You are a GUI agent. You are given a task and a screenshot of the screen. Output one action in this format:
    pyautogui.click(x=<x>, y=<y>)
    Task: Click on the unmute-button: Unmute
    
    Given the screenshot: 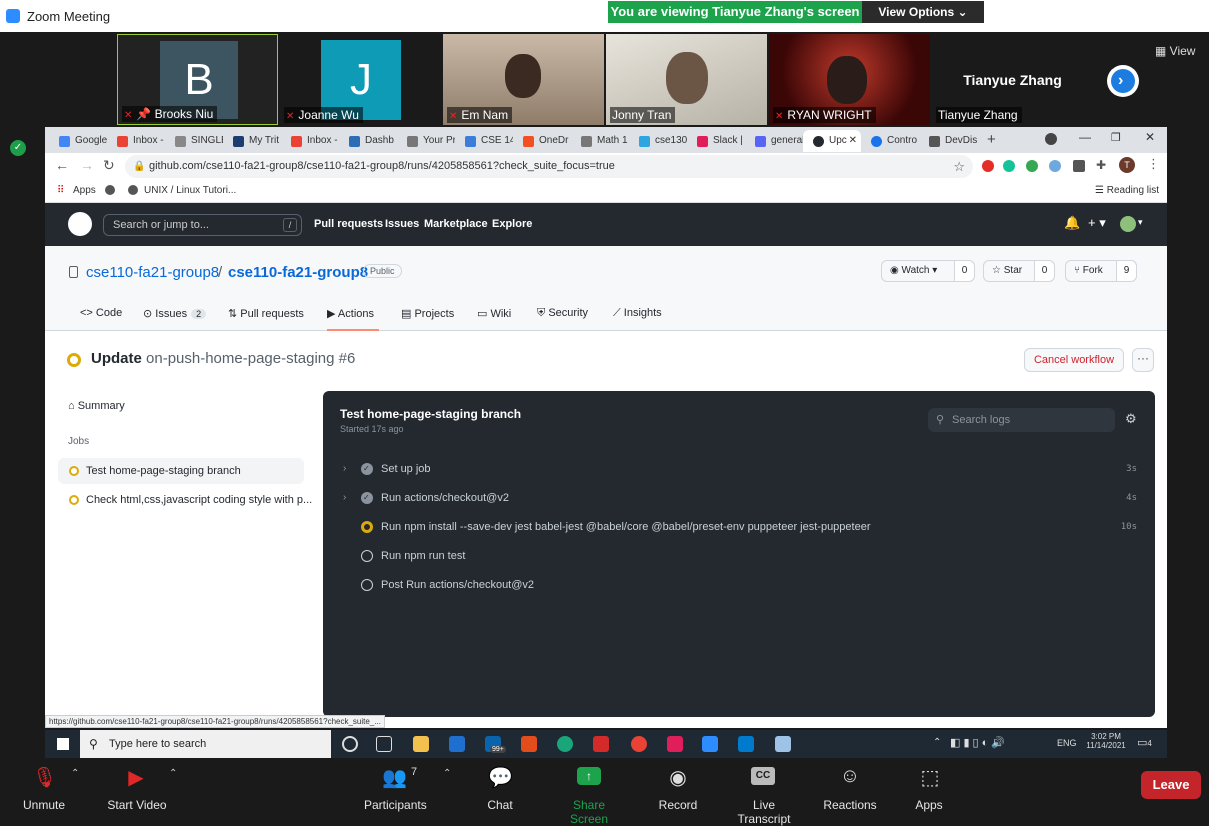 What is the action you would take?
    pyautogui.click(x=44, y=805)
    